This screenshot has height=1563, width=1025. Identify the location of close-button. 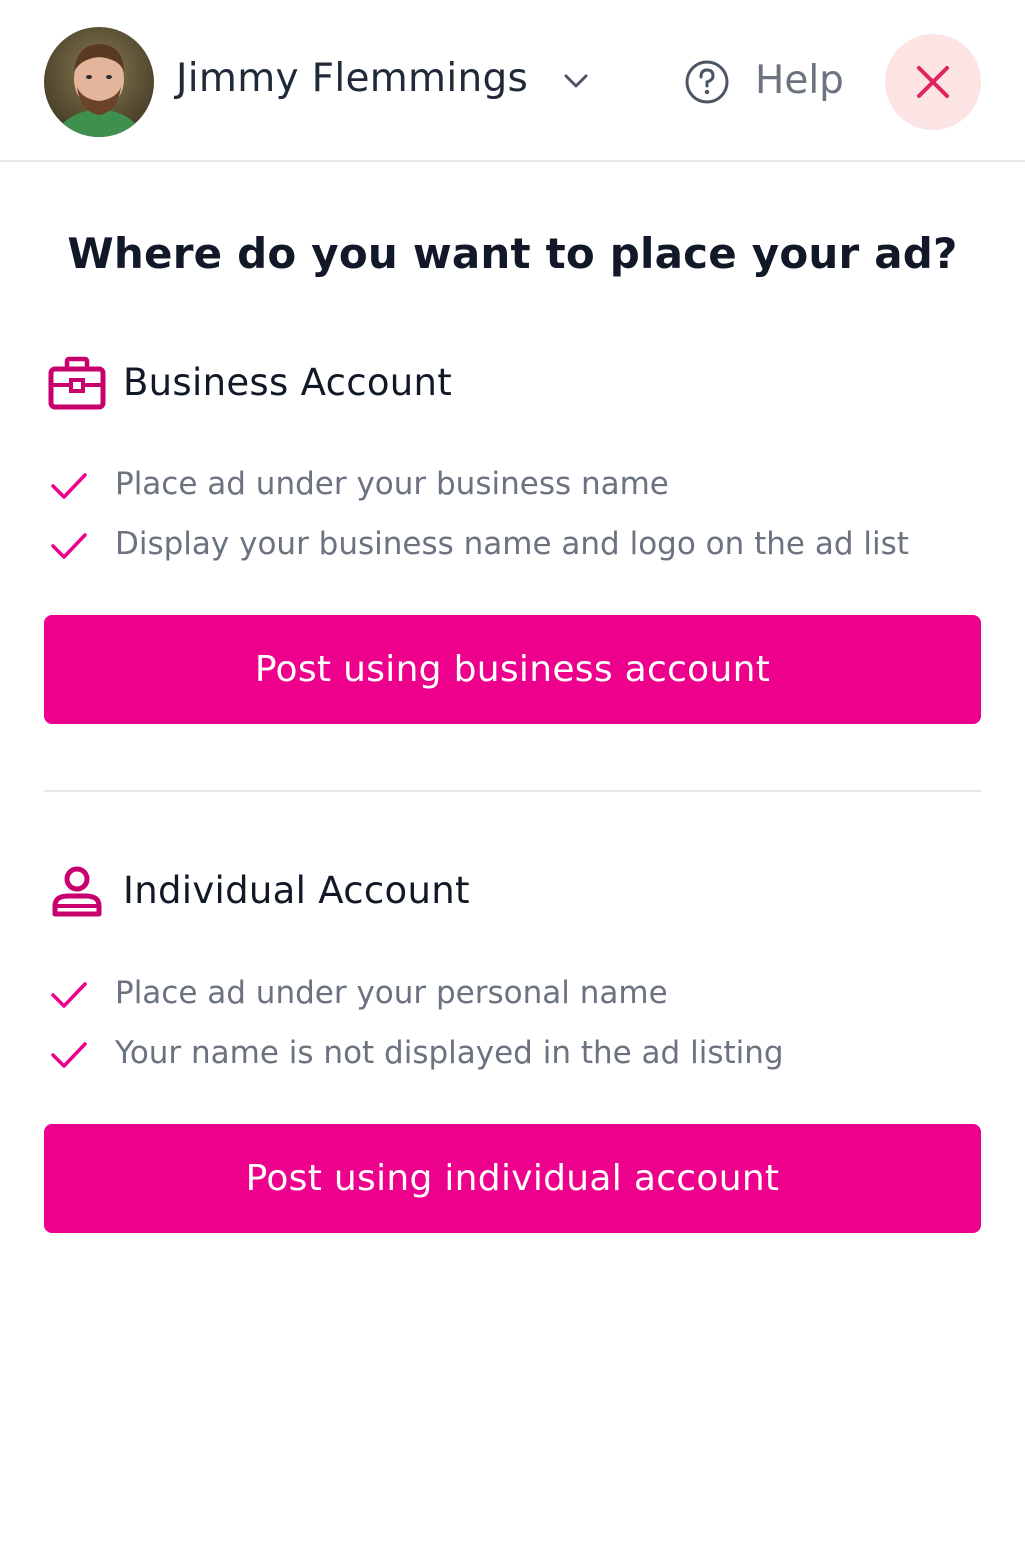
(933, 82).